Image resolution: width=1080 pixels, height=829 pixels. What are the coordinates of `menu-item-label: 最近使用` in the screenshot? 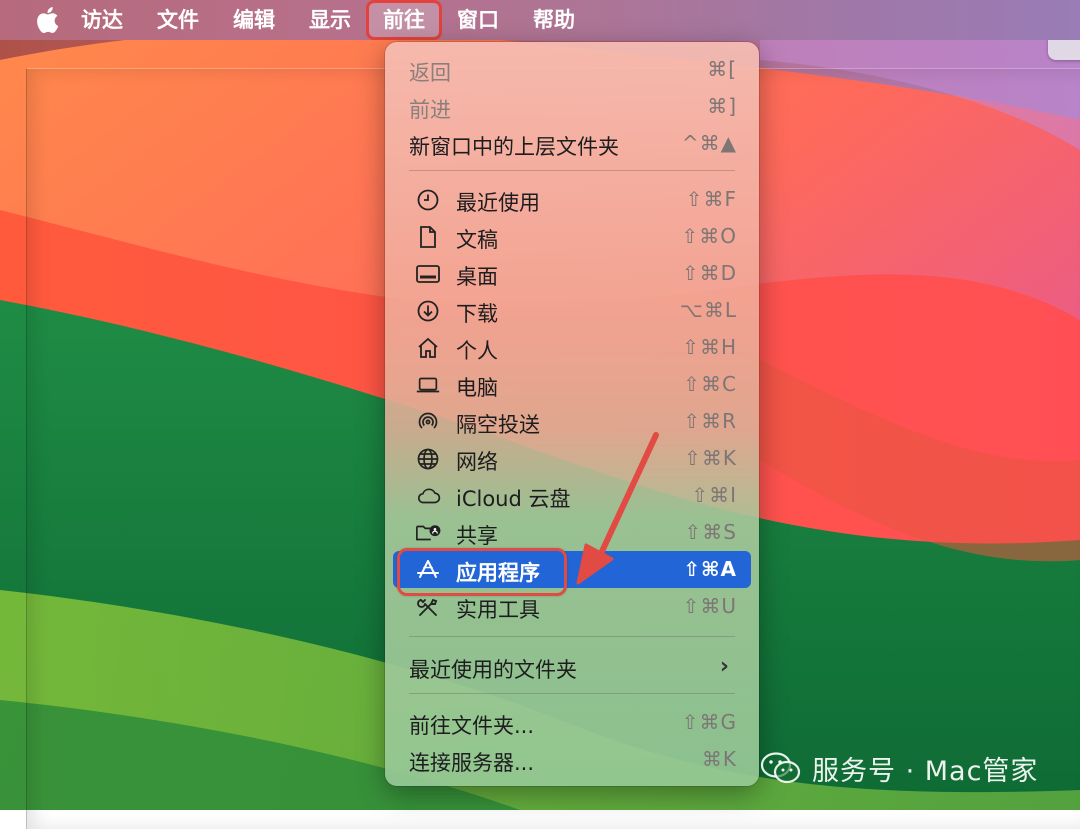 It's located at (498, 203).